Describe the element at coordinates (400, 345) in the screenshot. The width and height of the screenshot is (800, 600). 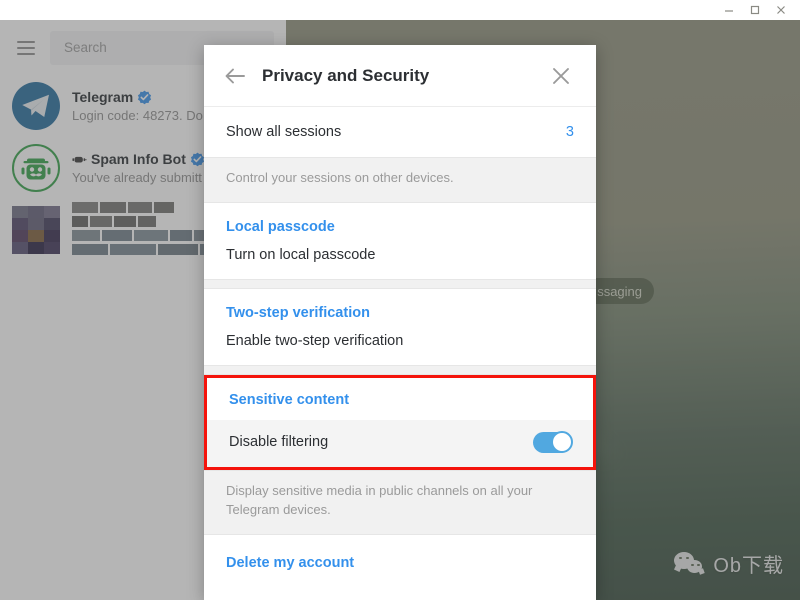
I see `enable-two-step-verification-item: Enable two-step verification` at that location.